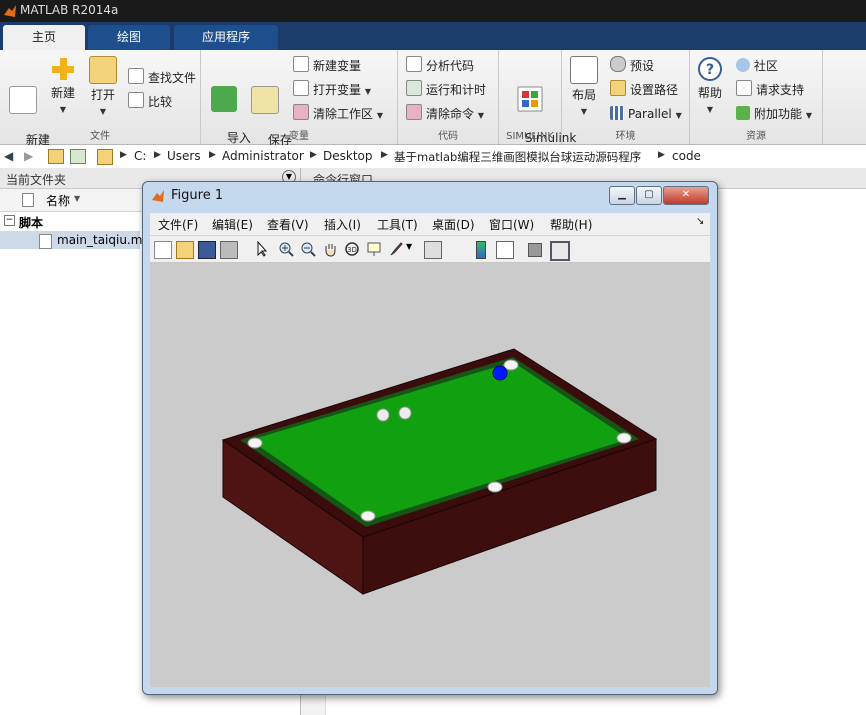  What do you see at coordinates (517, 157) in the screenshot?
I see `breadcrumb-project: 基于matlab编程三维画图模拟台球运动源码程序` at bounding box center [517, 157].